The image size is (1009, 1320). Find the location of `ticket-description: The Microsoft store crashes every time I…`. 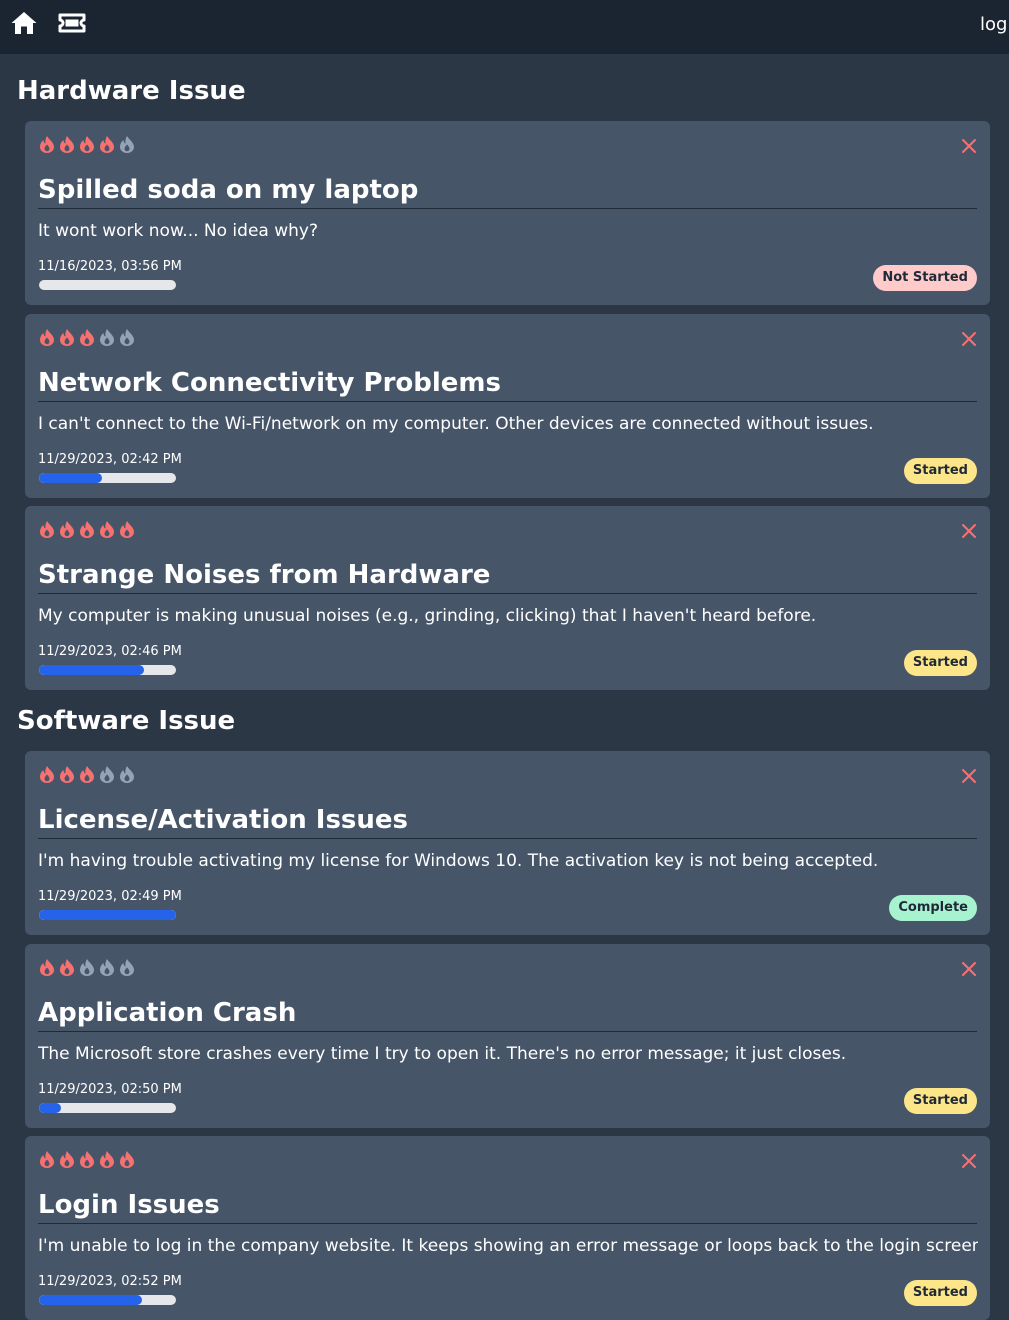

ticket-description: The Microsoft store crashes every time I… is located at coordinates (442, 1054).